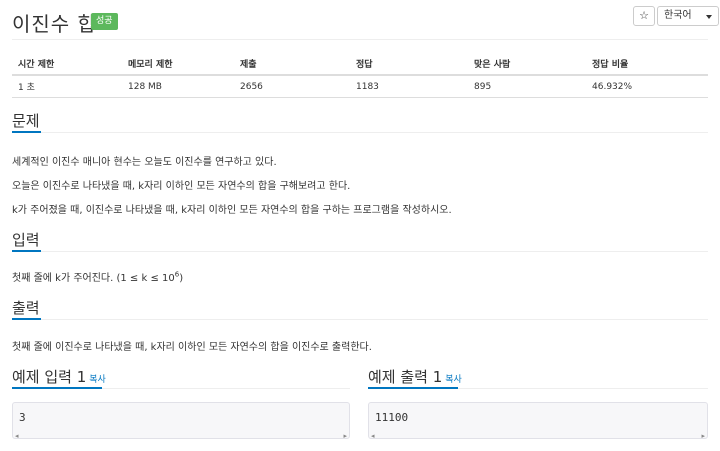 The width and height of the screenshot is (720, 451). What do you see at coordinates (647, 64) in the screenshot?
I see `column-header: 정답 비율` at bounding box center [647, 64].